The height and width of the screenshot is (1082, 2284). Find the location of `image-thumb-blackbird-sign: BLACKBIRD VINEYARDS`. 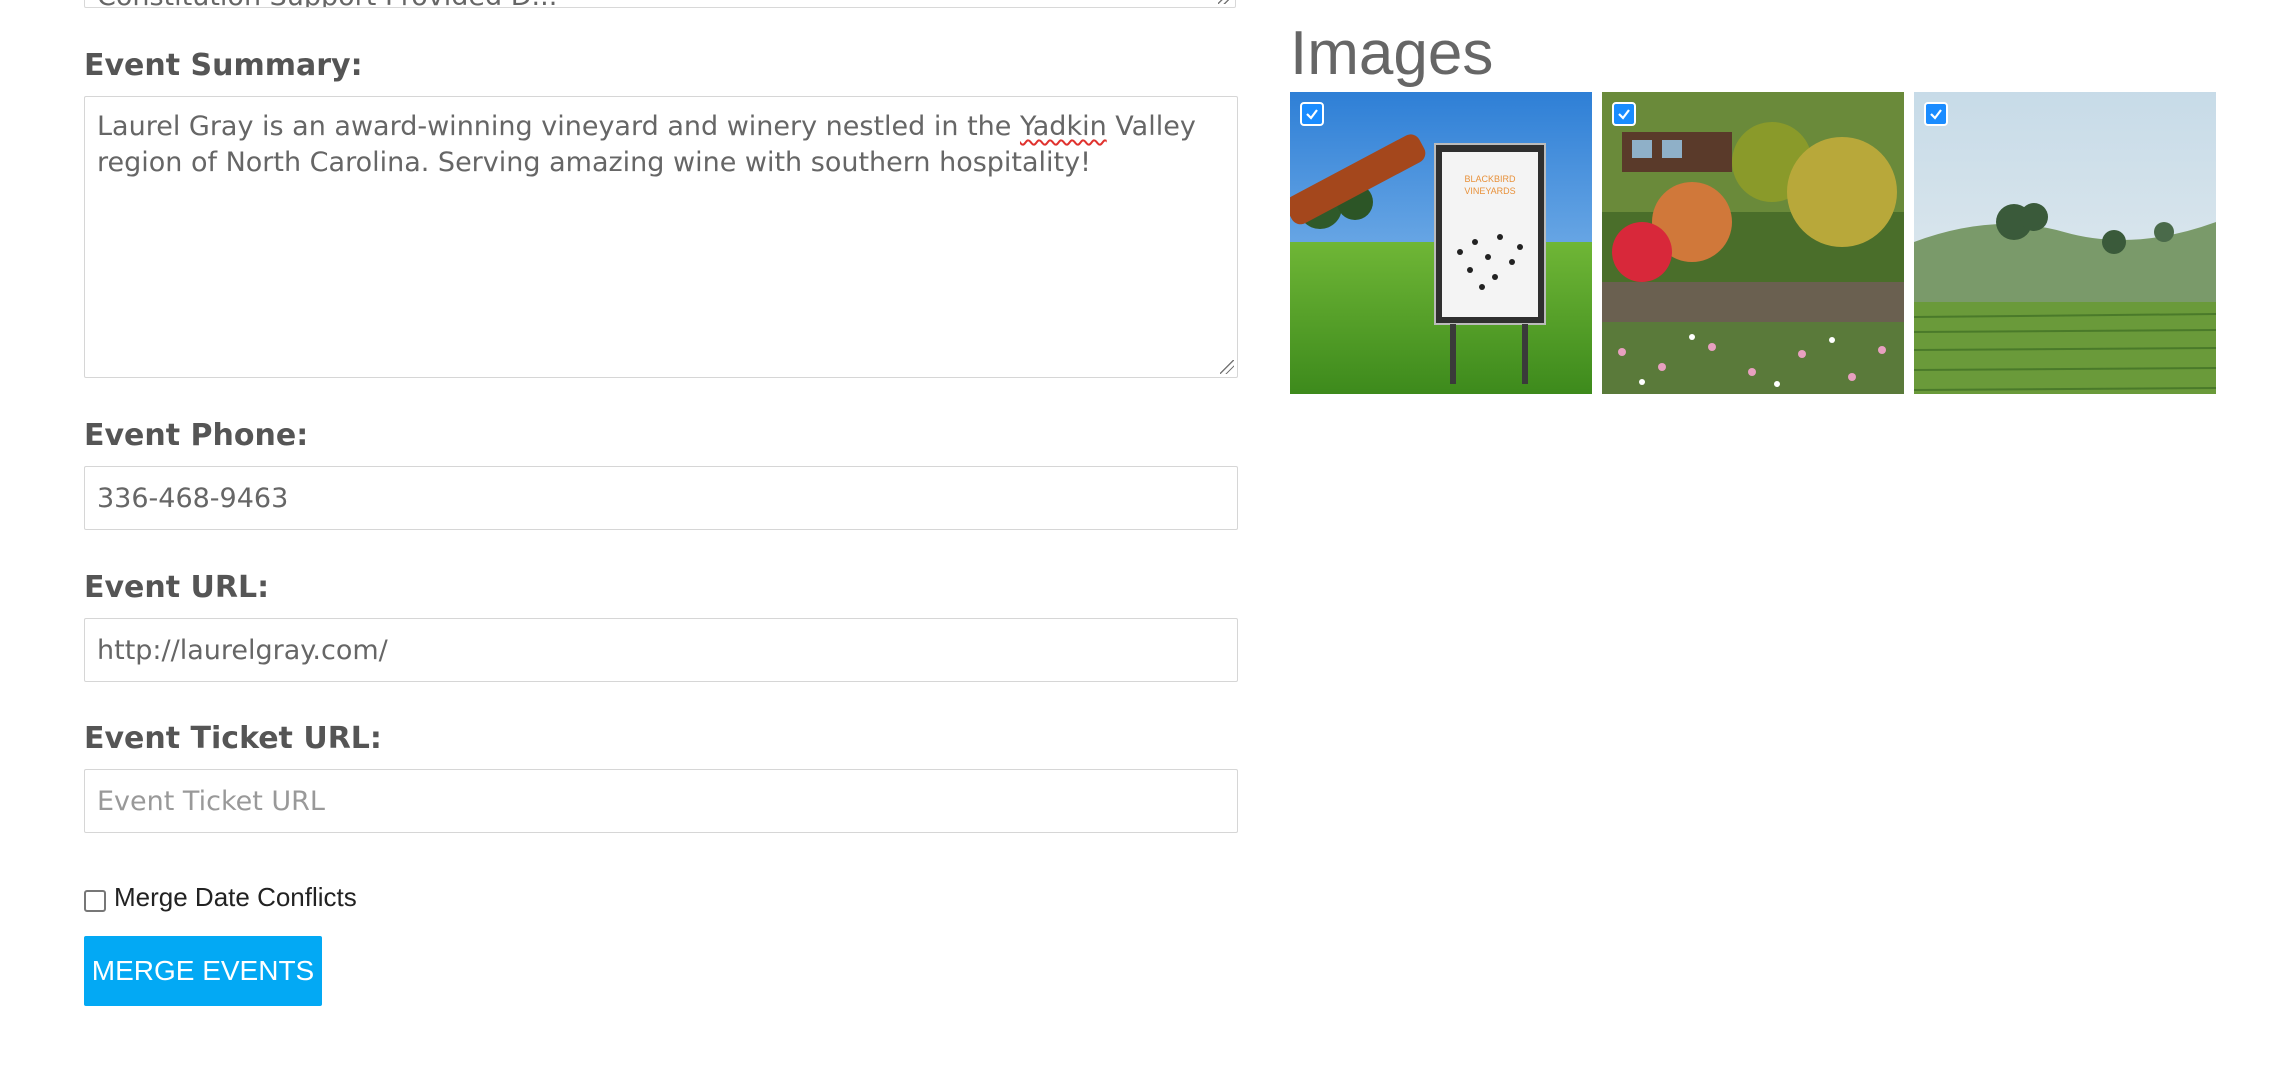

image-thumb-blackbird-sign: BLACKBIRD VINEYARDS is located at coordinates (1441, 243).